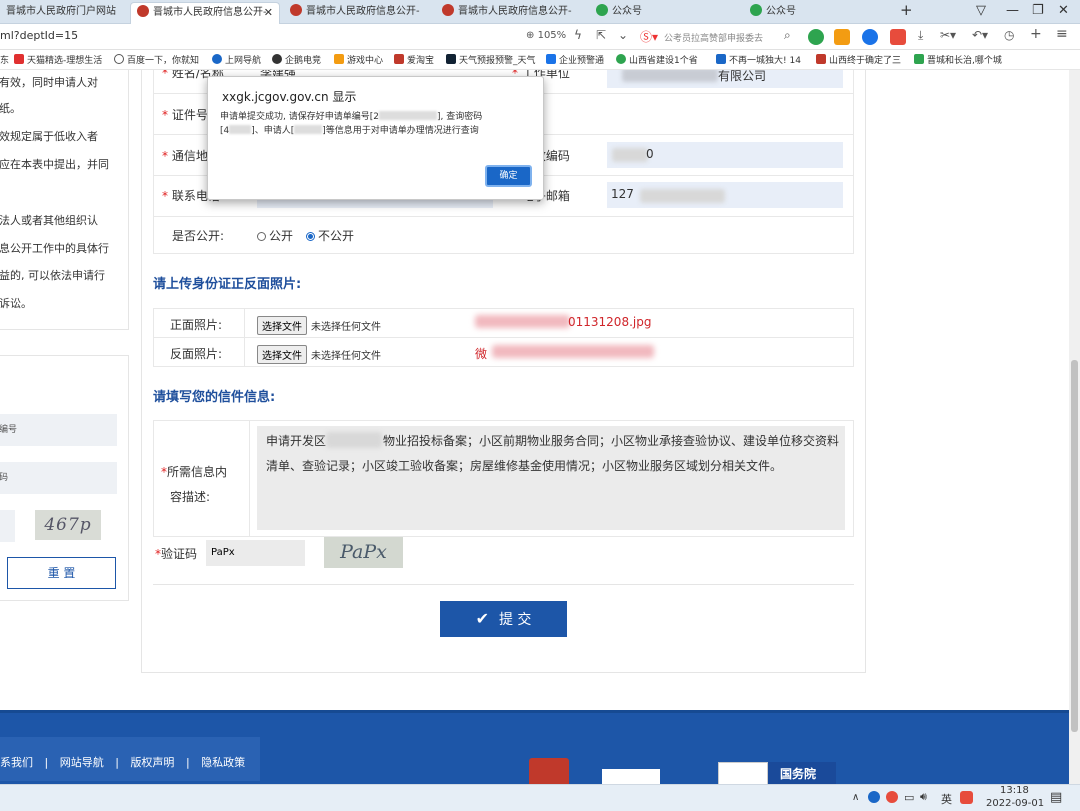 This screenshot has width=1080, height=811. What do you see at coordinates (508, 176) in the screenshot?
I see `dialog-ok-button: 确定` at bounding box center [508, 176].